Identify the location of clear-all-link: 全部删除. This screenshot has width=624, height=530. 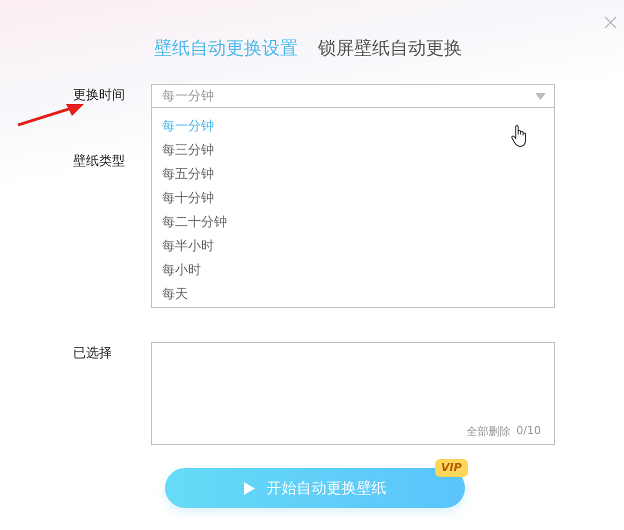
(488, 431).